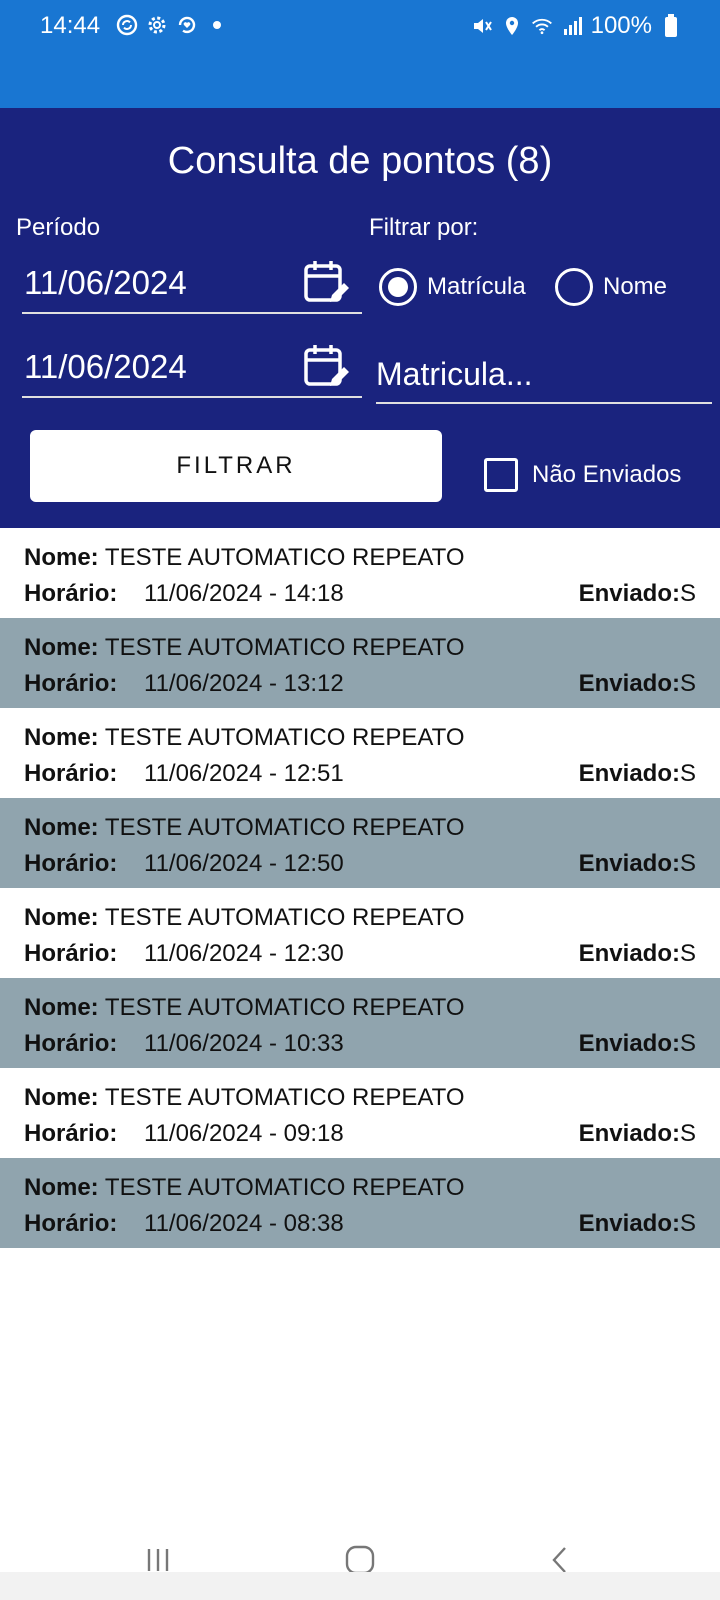 Image resolution: width=720 pixels, height=1600 pixels. Describe the element at coordinates (360, 84) in the screenshot. I see `app-bar` at that location.